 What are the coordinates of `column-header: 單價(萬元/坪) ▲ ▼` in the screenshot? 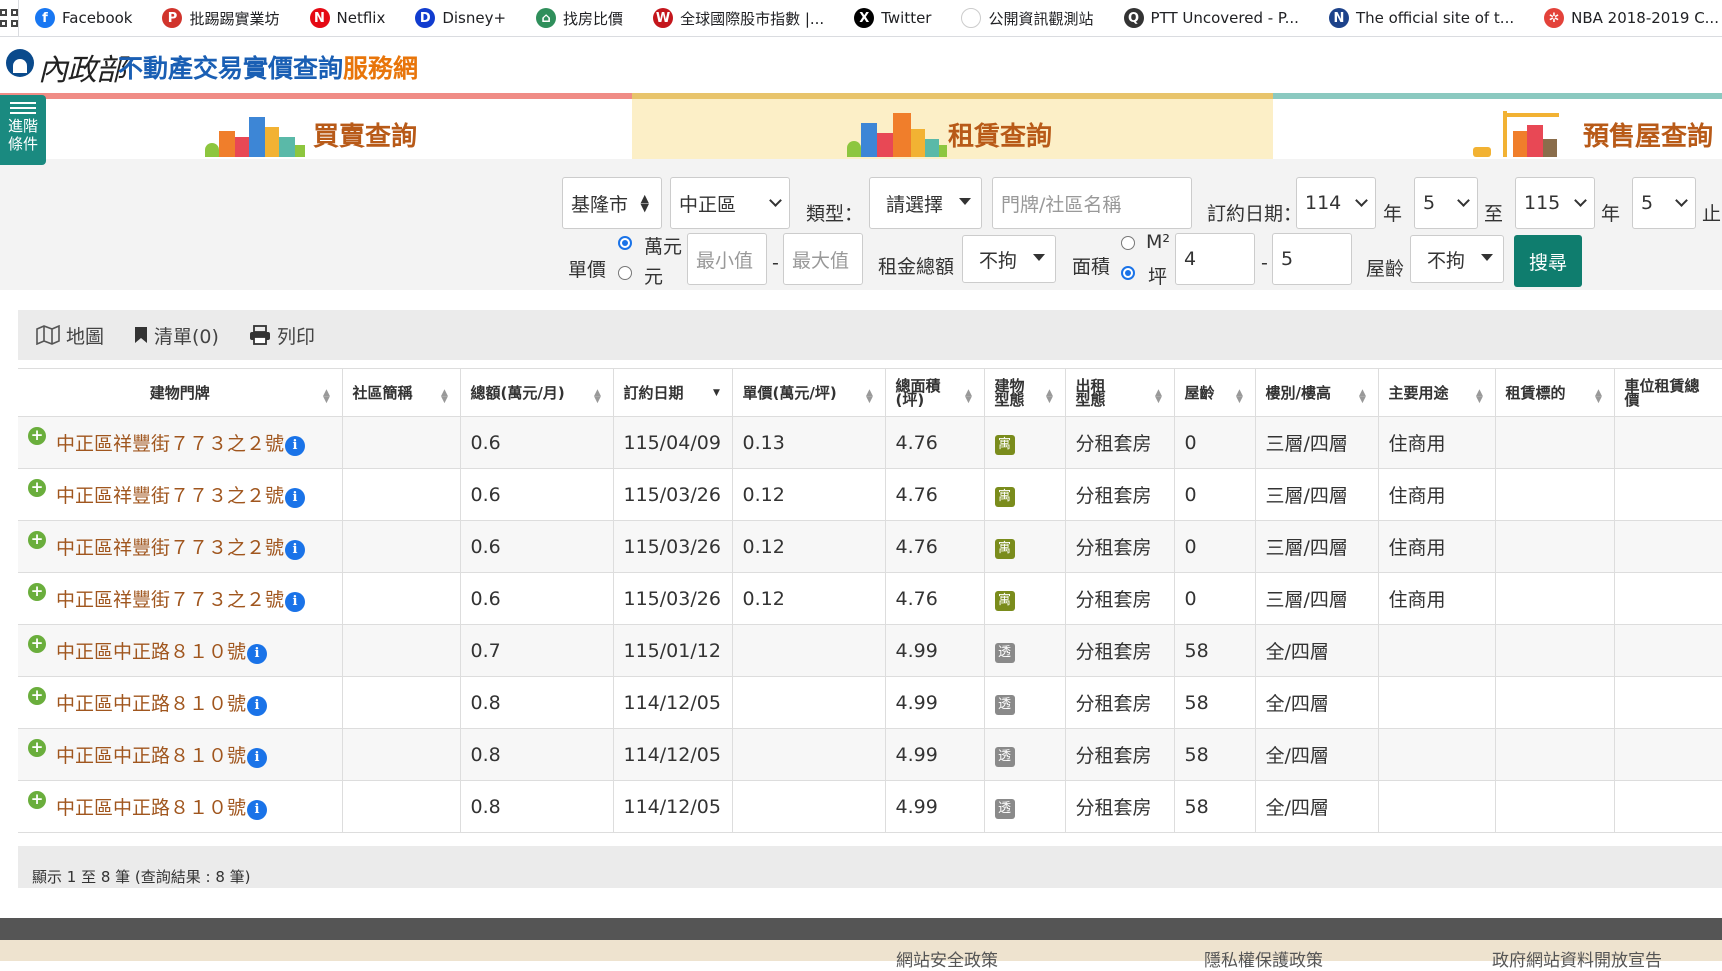 It's located at (809, 392).